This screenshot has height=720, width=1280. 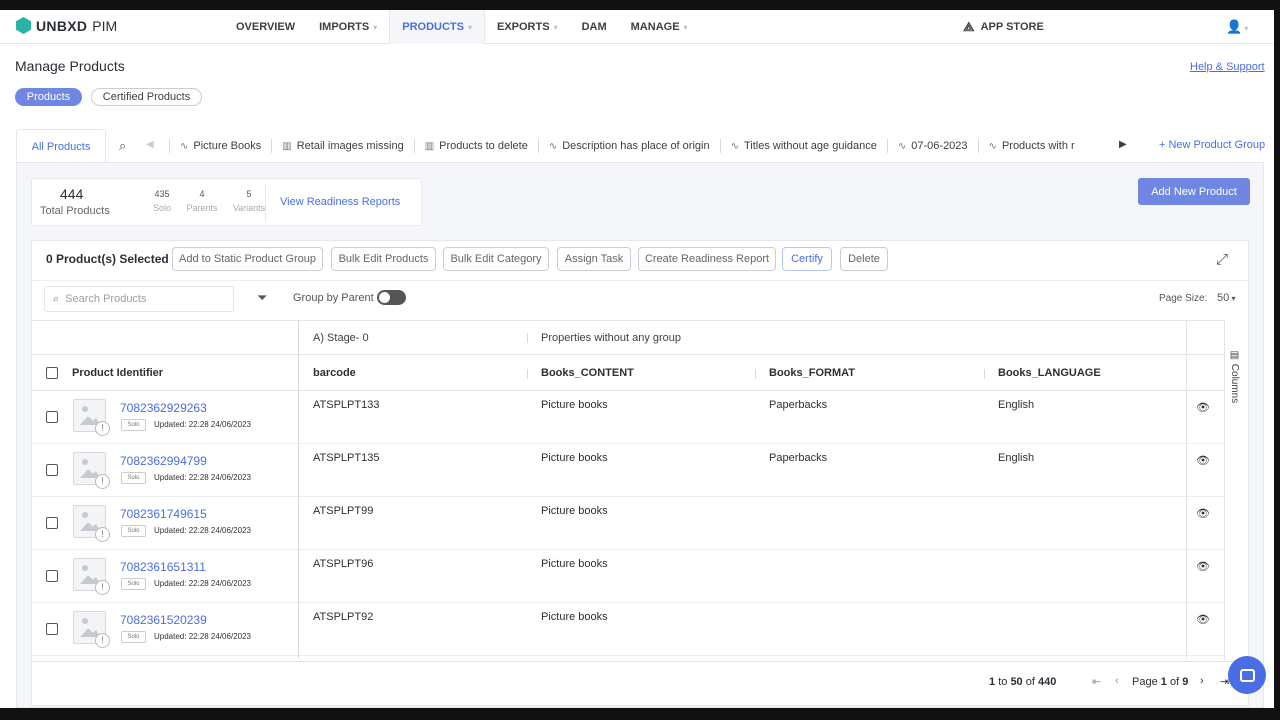 I want to click on cell-language: English, so click(x=1016, y=405).